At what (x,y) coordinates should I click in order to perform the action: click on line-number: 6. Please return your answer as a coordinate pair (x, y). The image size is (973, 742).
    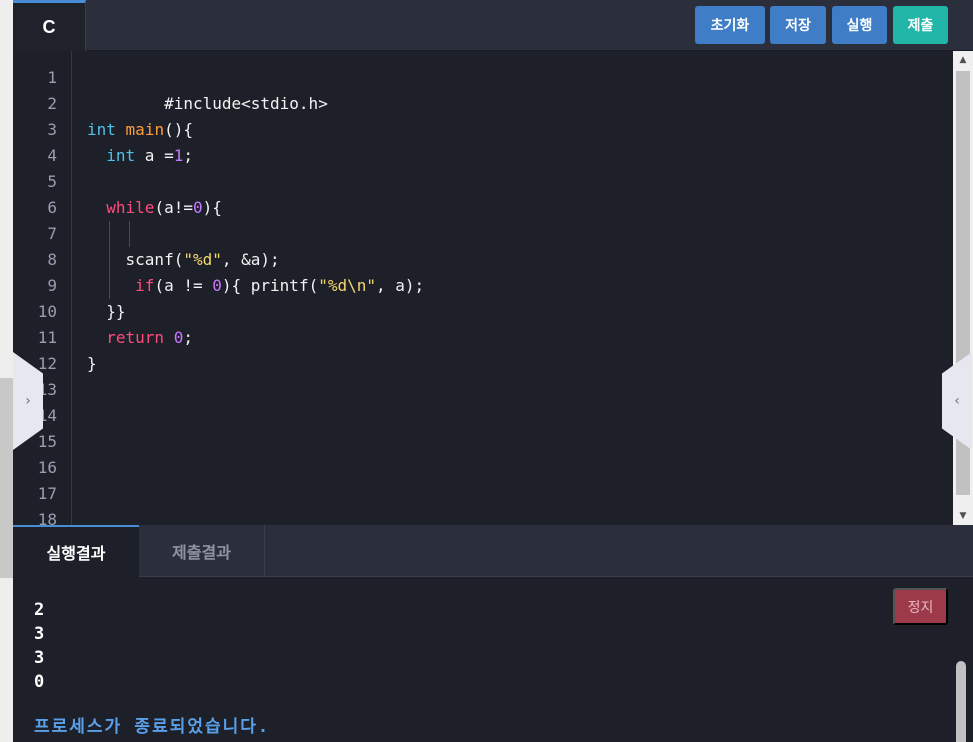
    Looking at the image, I should click on (52, 207).